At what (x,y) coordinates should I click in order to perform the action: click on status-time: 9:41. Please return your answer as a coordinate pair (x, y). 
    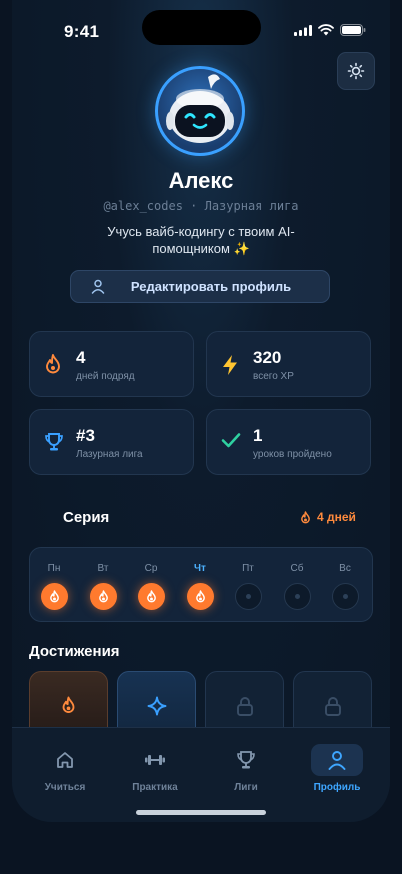
    Looking at the image, I should click on (82, 31).